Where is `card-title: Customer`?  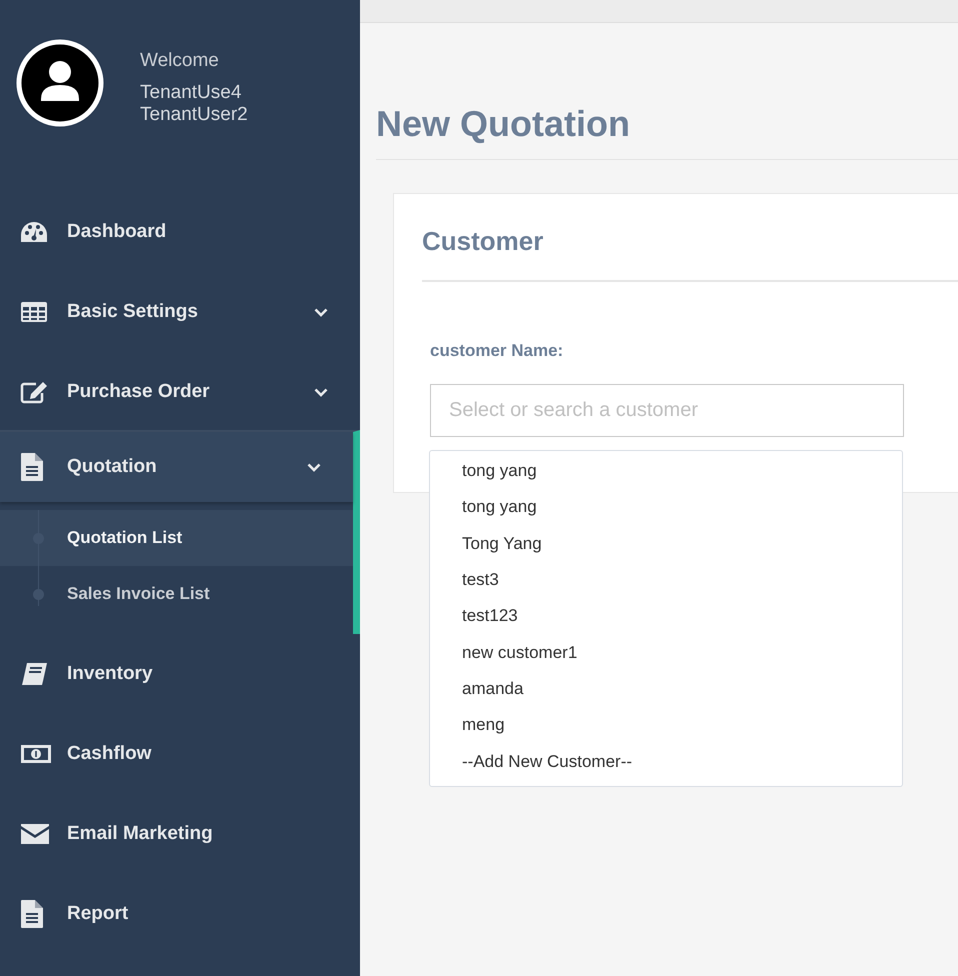
card-title: Customer is located at coordinates (690, 254).